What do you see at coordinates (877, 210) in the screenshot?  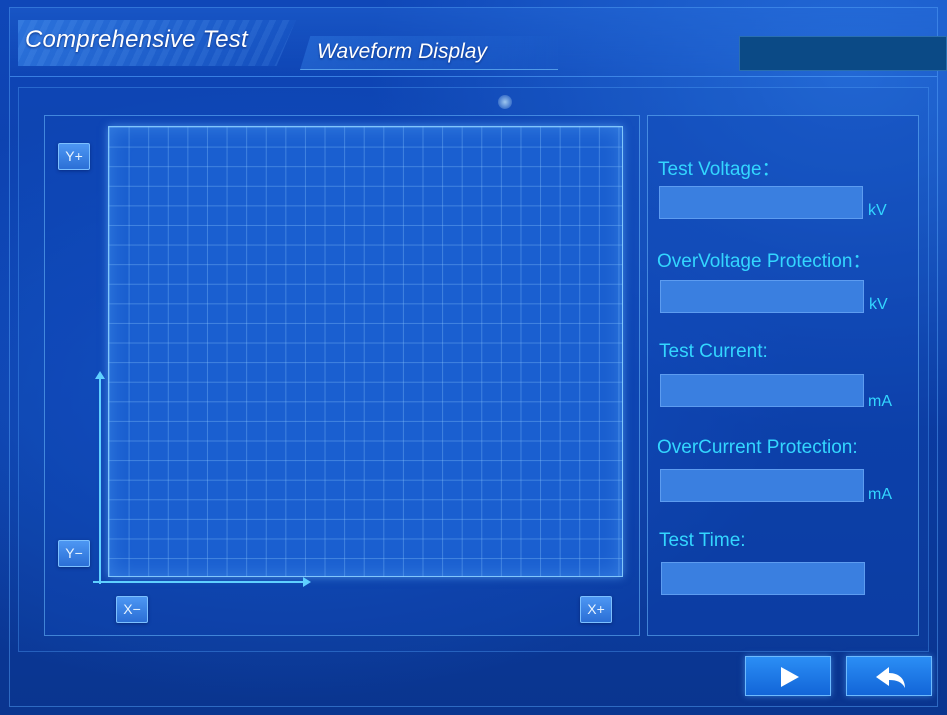 I see `test-voltage-unit: kV` at bounding box center [877, 210].